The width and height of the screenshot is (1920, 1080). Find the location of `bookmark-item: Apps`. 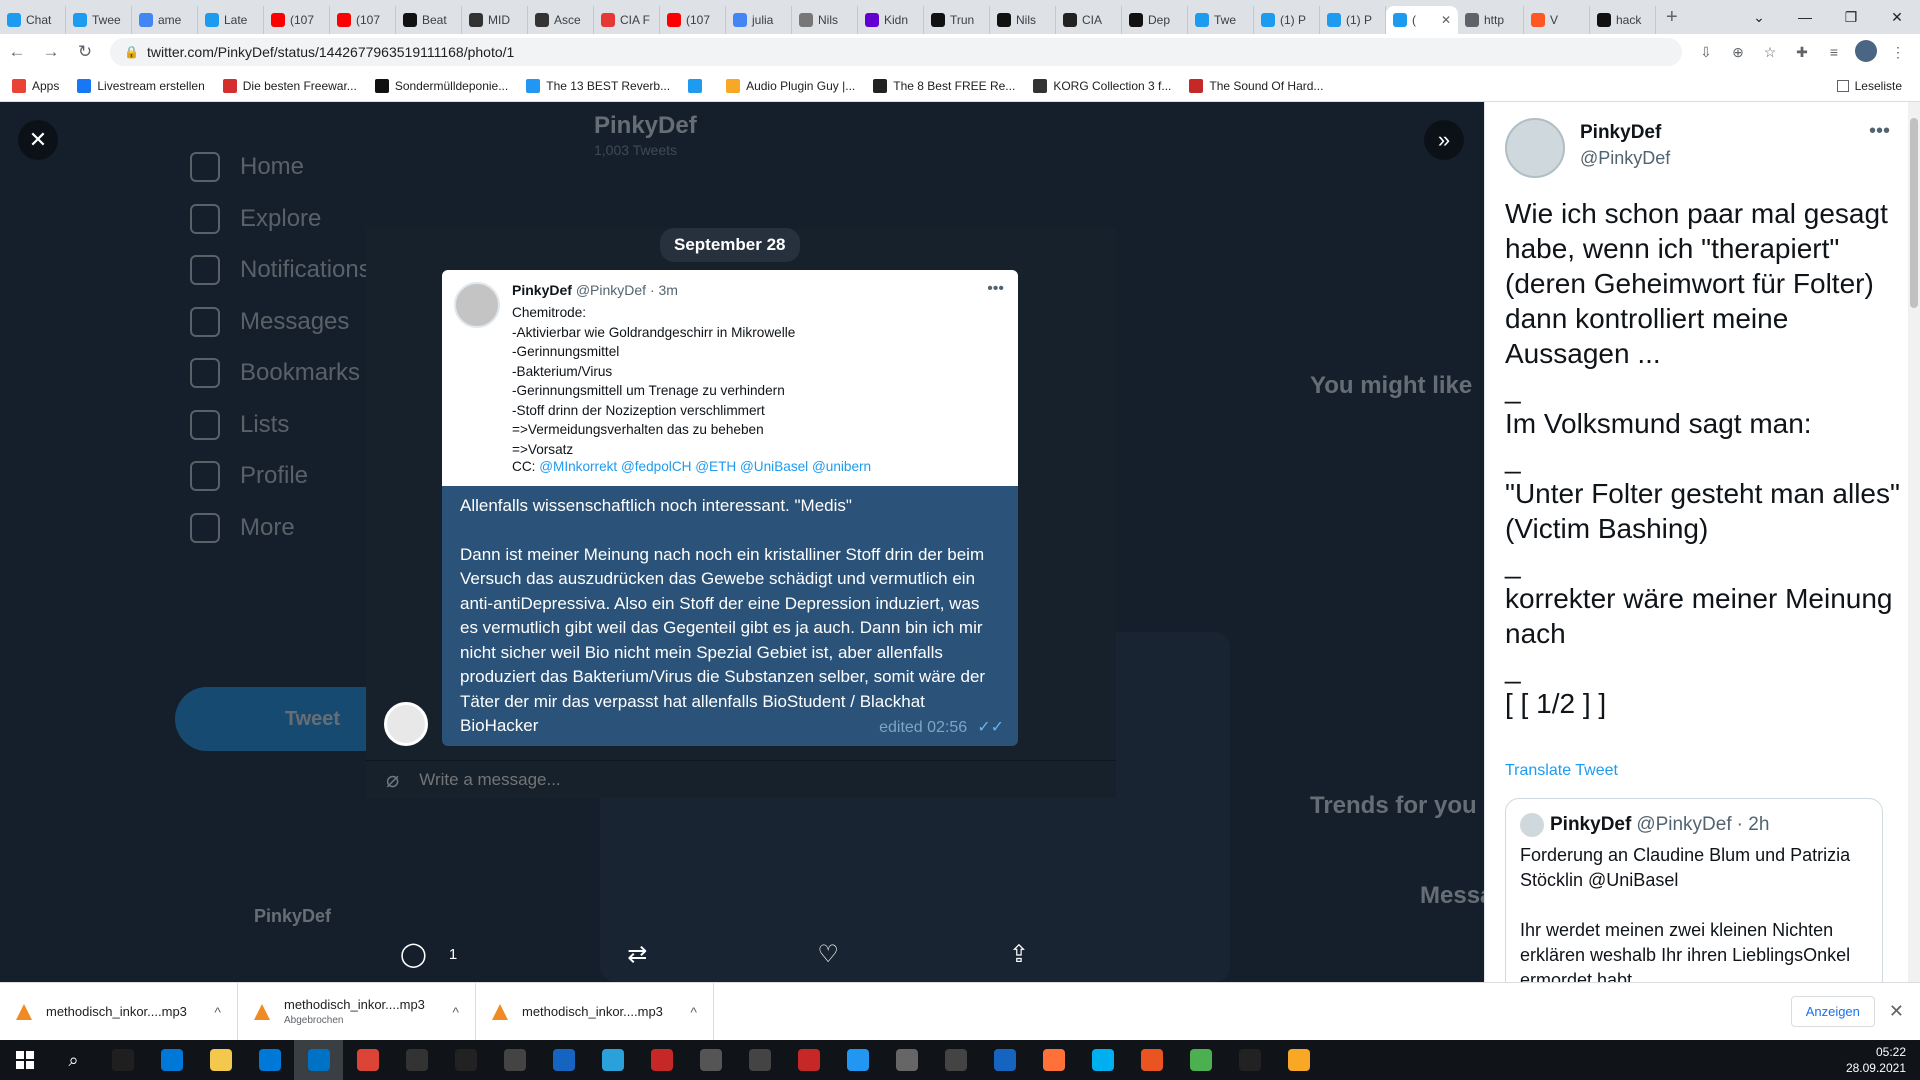

bookmark-item: Apps is located at coordinates (35, 85).